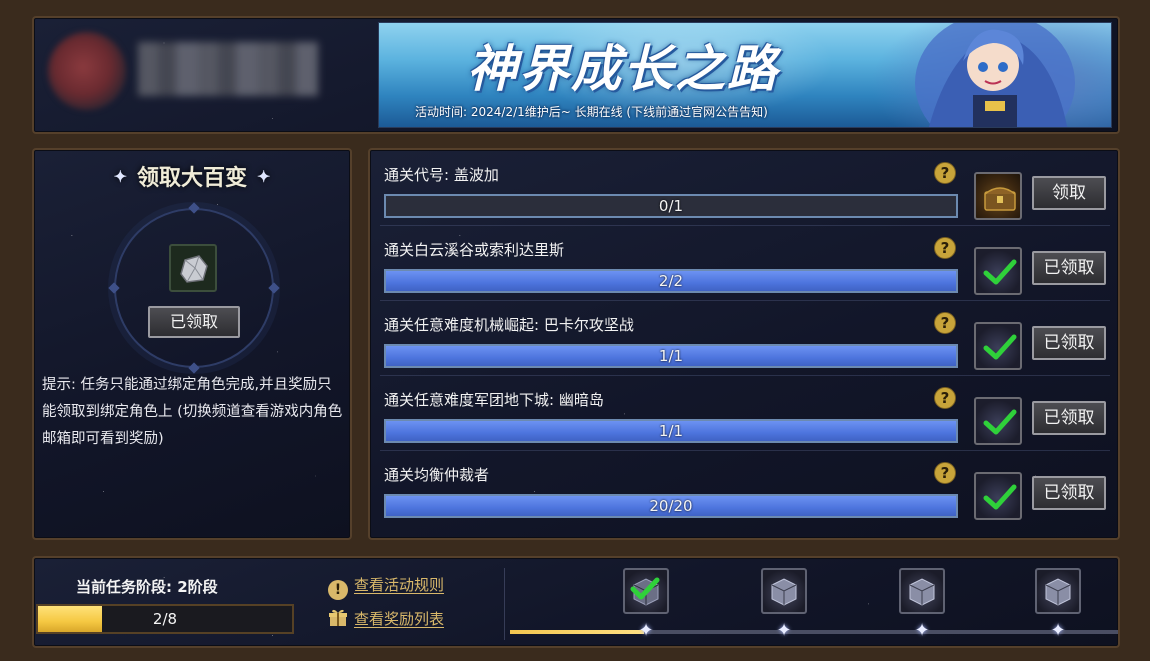 Image resolution: width=1150 pixels, height=661 pixels. I want to click on task-progress-bar: 2/2, so click(671, 281).